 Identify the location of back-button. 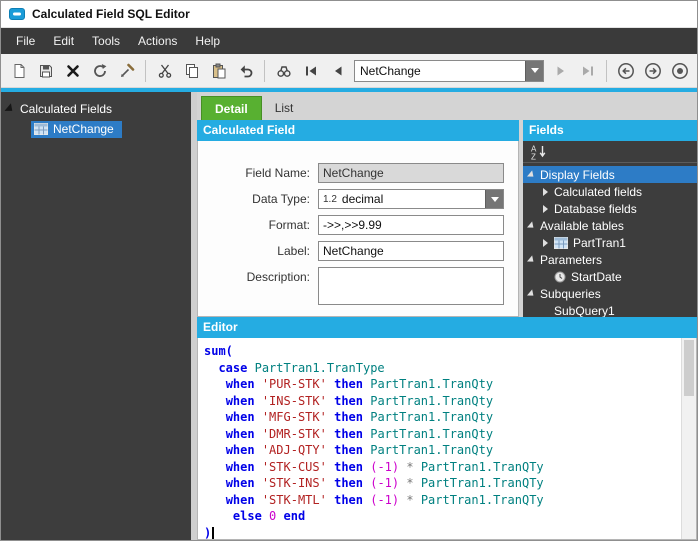
(625, 71).